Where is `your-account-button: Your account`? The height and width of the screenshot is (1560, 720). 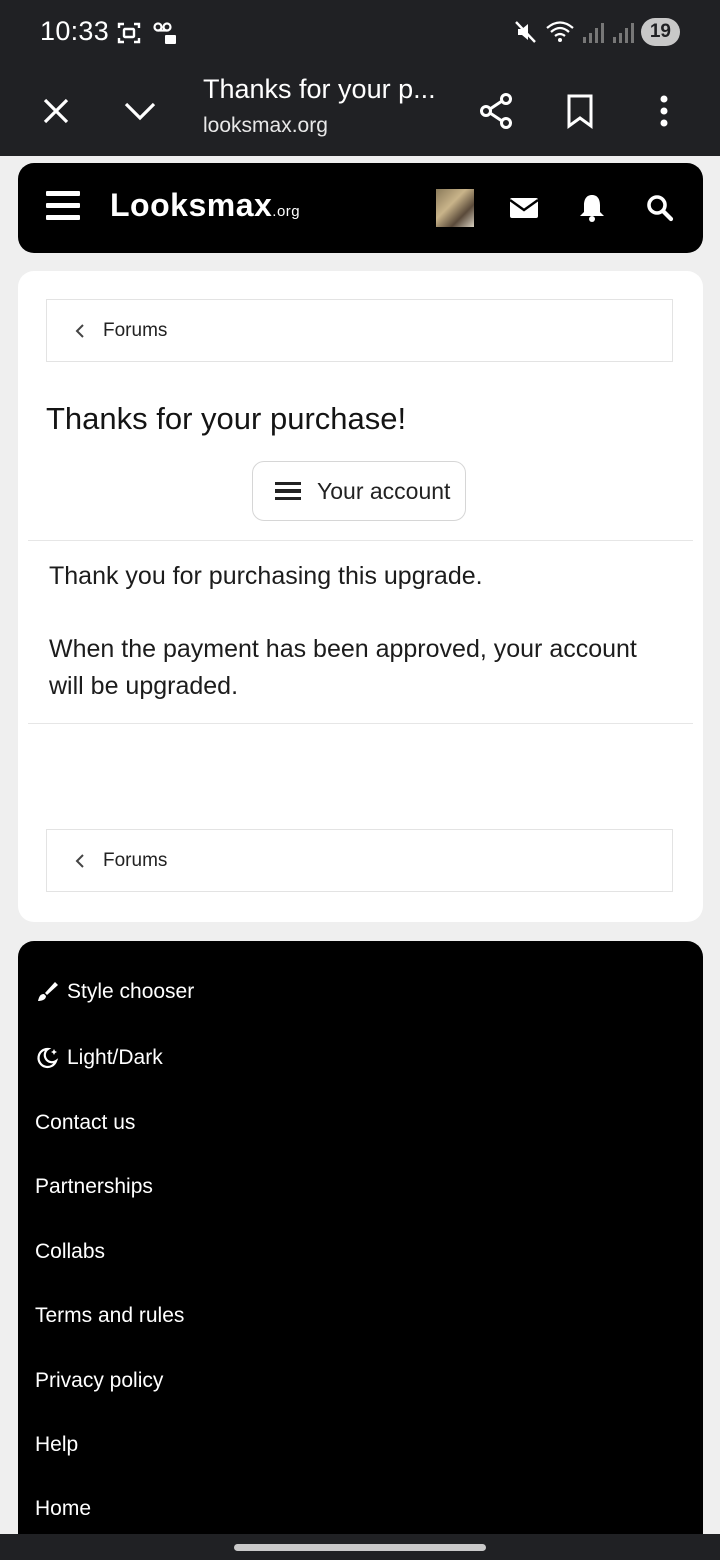 your-account-button: Your account is located at coordinates (359, 491).